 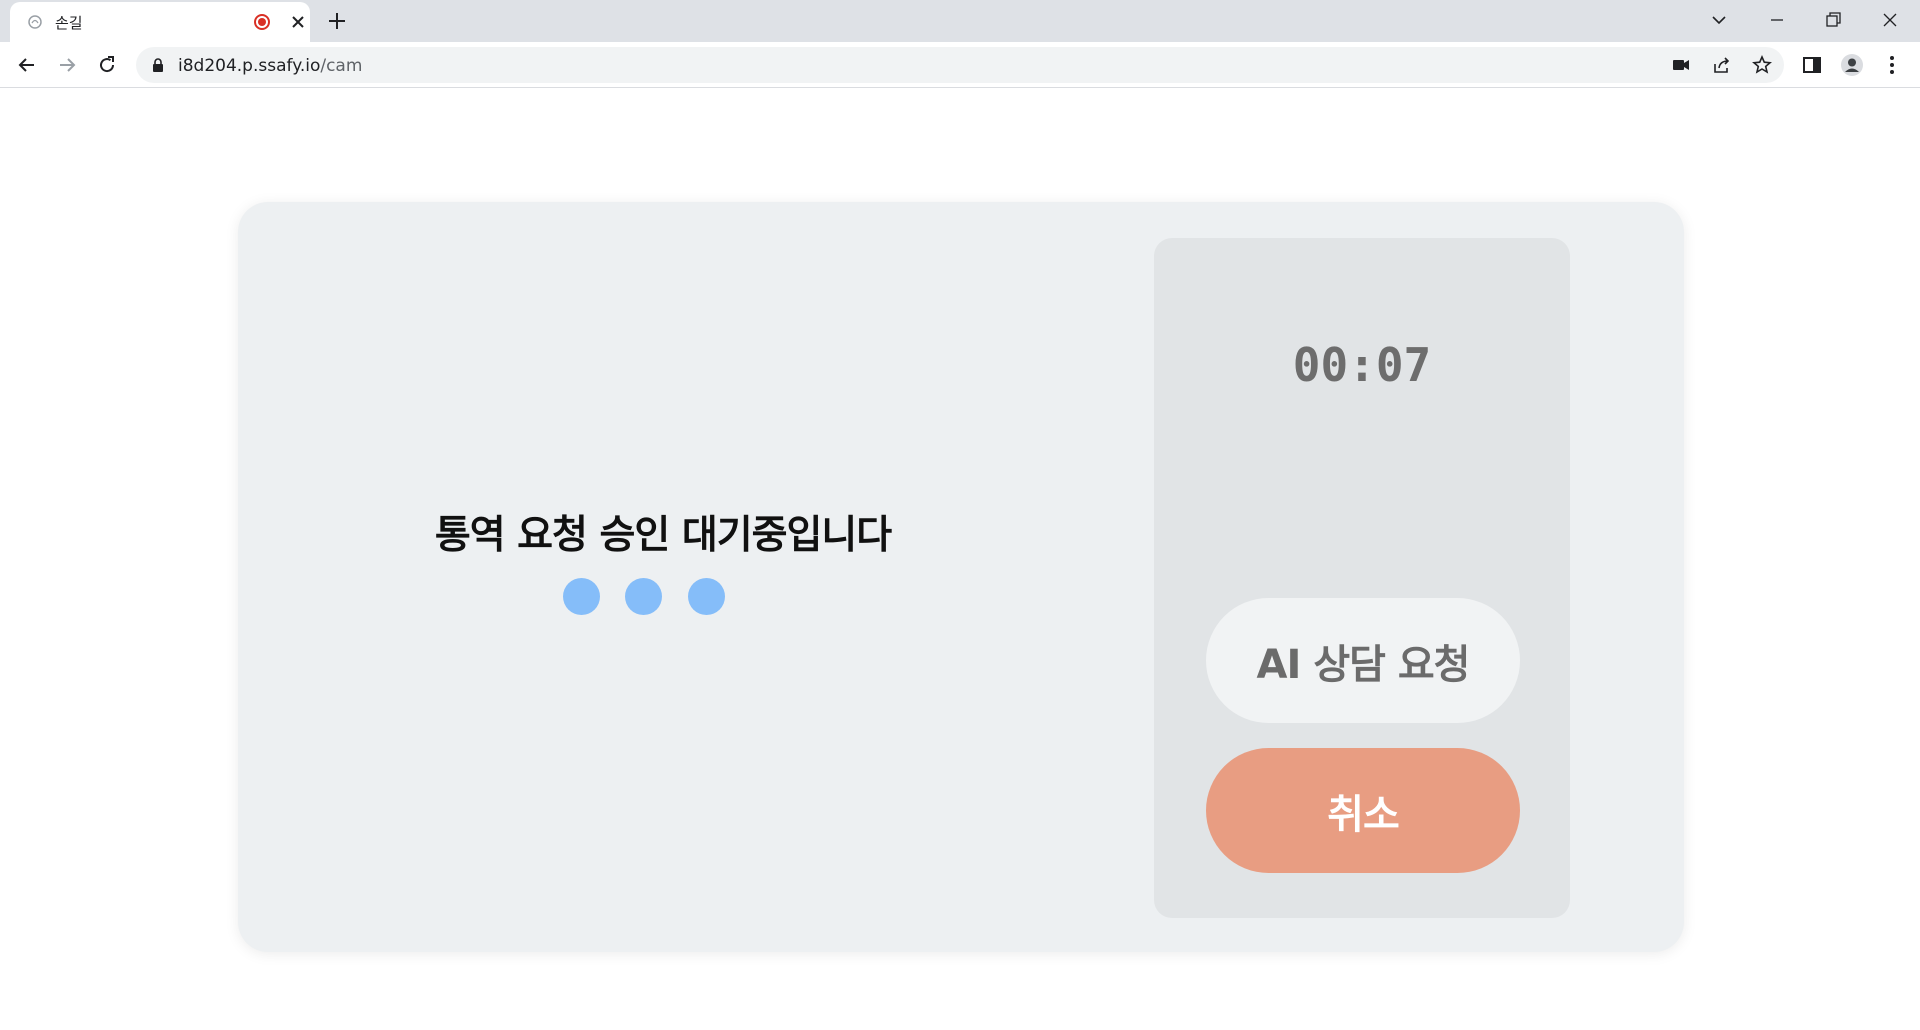 I want to click on restore-icon, so click(x=1833, y=20).